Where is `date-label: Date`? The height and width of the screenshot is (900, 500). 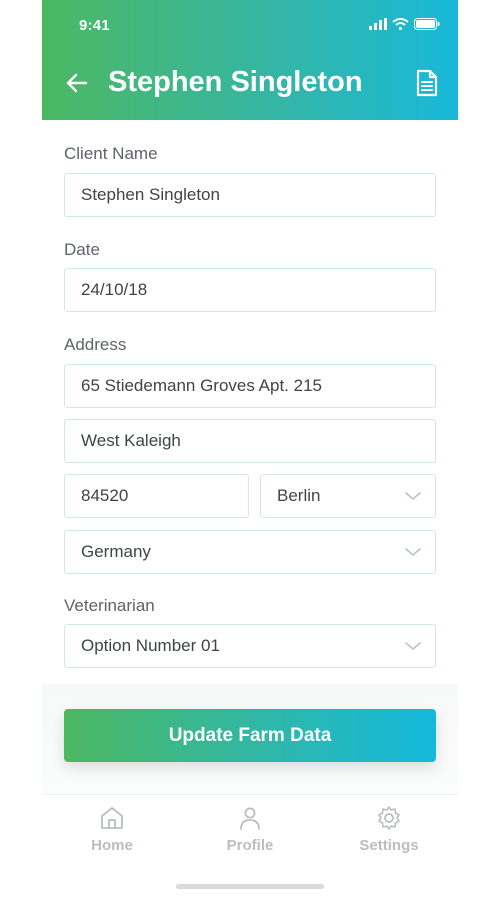 date-label: Date is located at coordinates (82, 249).